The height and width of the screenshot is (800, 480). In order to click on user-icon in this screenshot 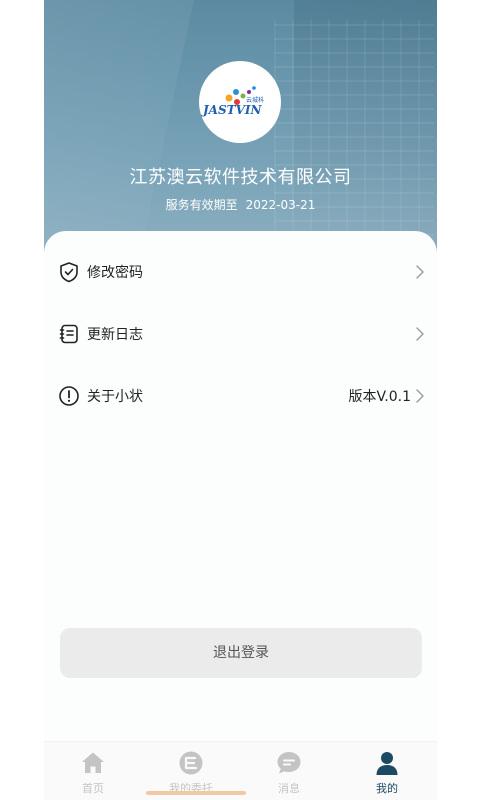, I will do `click(387, 763)`.